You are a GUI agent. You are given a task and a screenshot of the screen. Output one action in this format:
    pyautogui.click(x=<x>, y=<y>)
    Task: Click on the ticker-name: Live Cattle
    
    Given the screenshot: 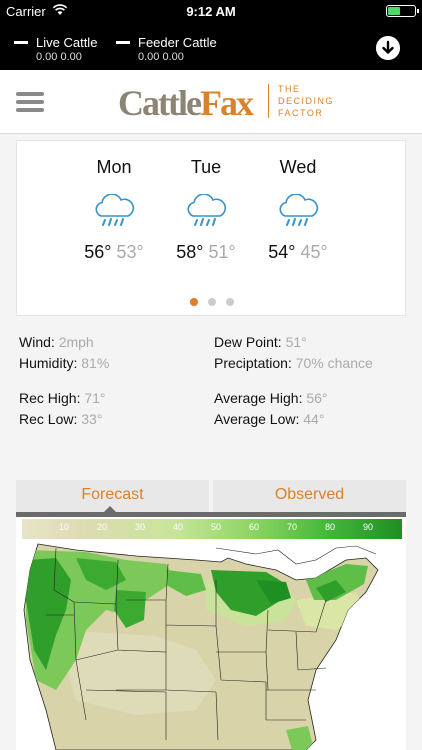 What is the action you would take?
    pyautogui.click(x=67, y=42)
    